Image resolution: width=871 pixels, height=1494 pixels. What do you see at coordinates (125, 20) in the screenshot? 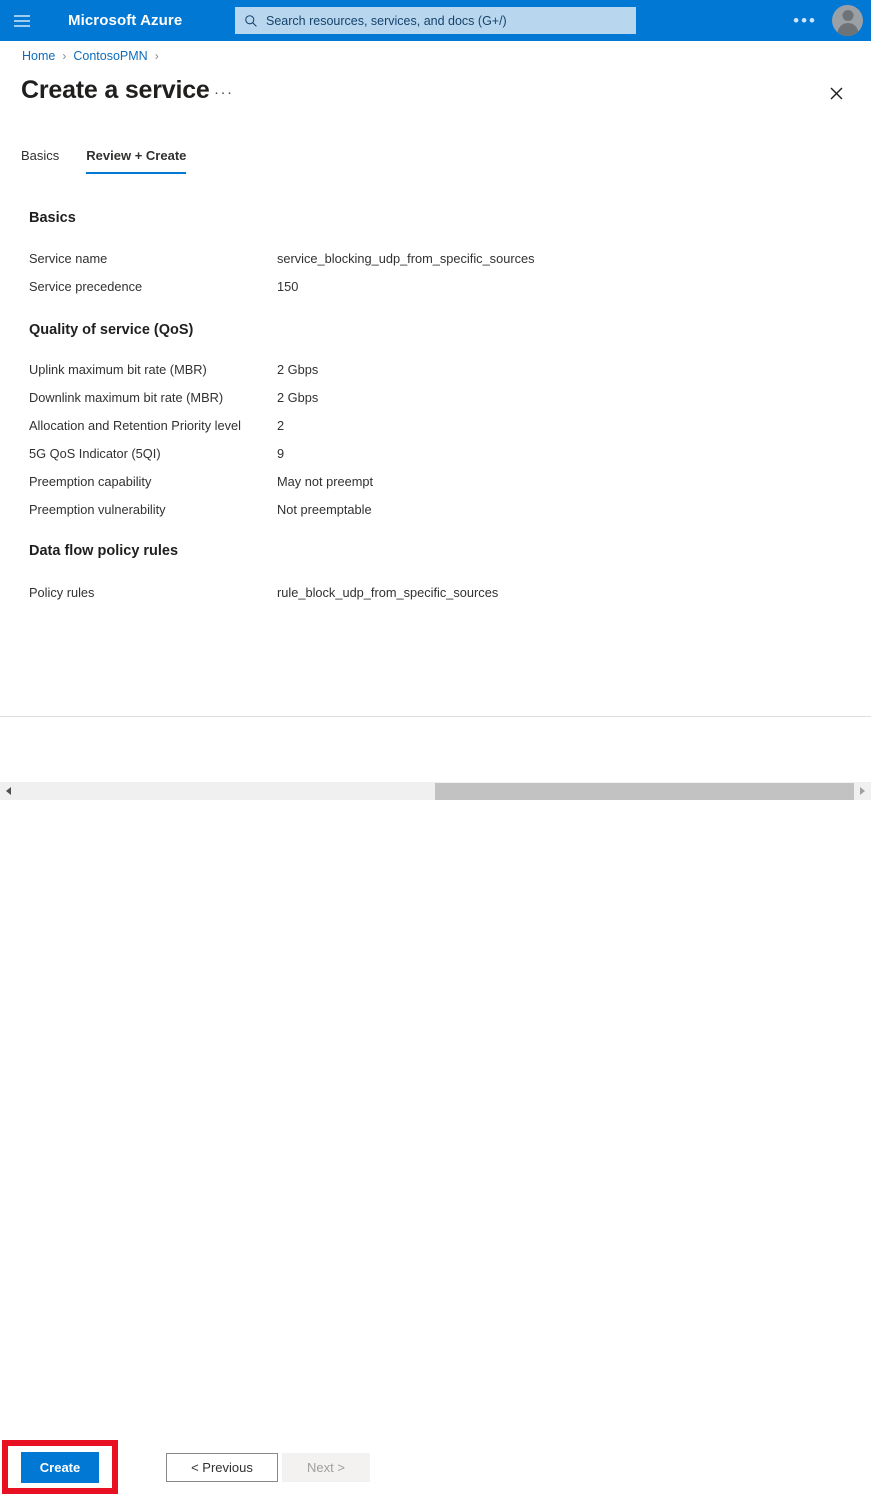
I see `azure-brand-label: Microsoft Azure` at bounding box center [125, 20].